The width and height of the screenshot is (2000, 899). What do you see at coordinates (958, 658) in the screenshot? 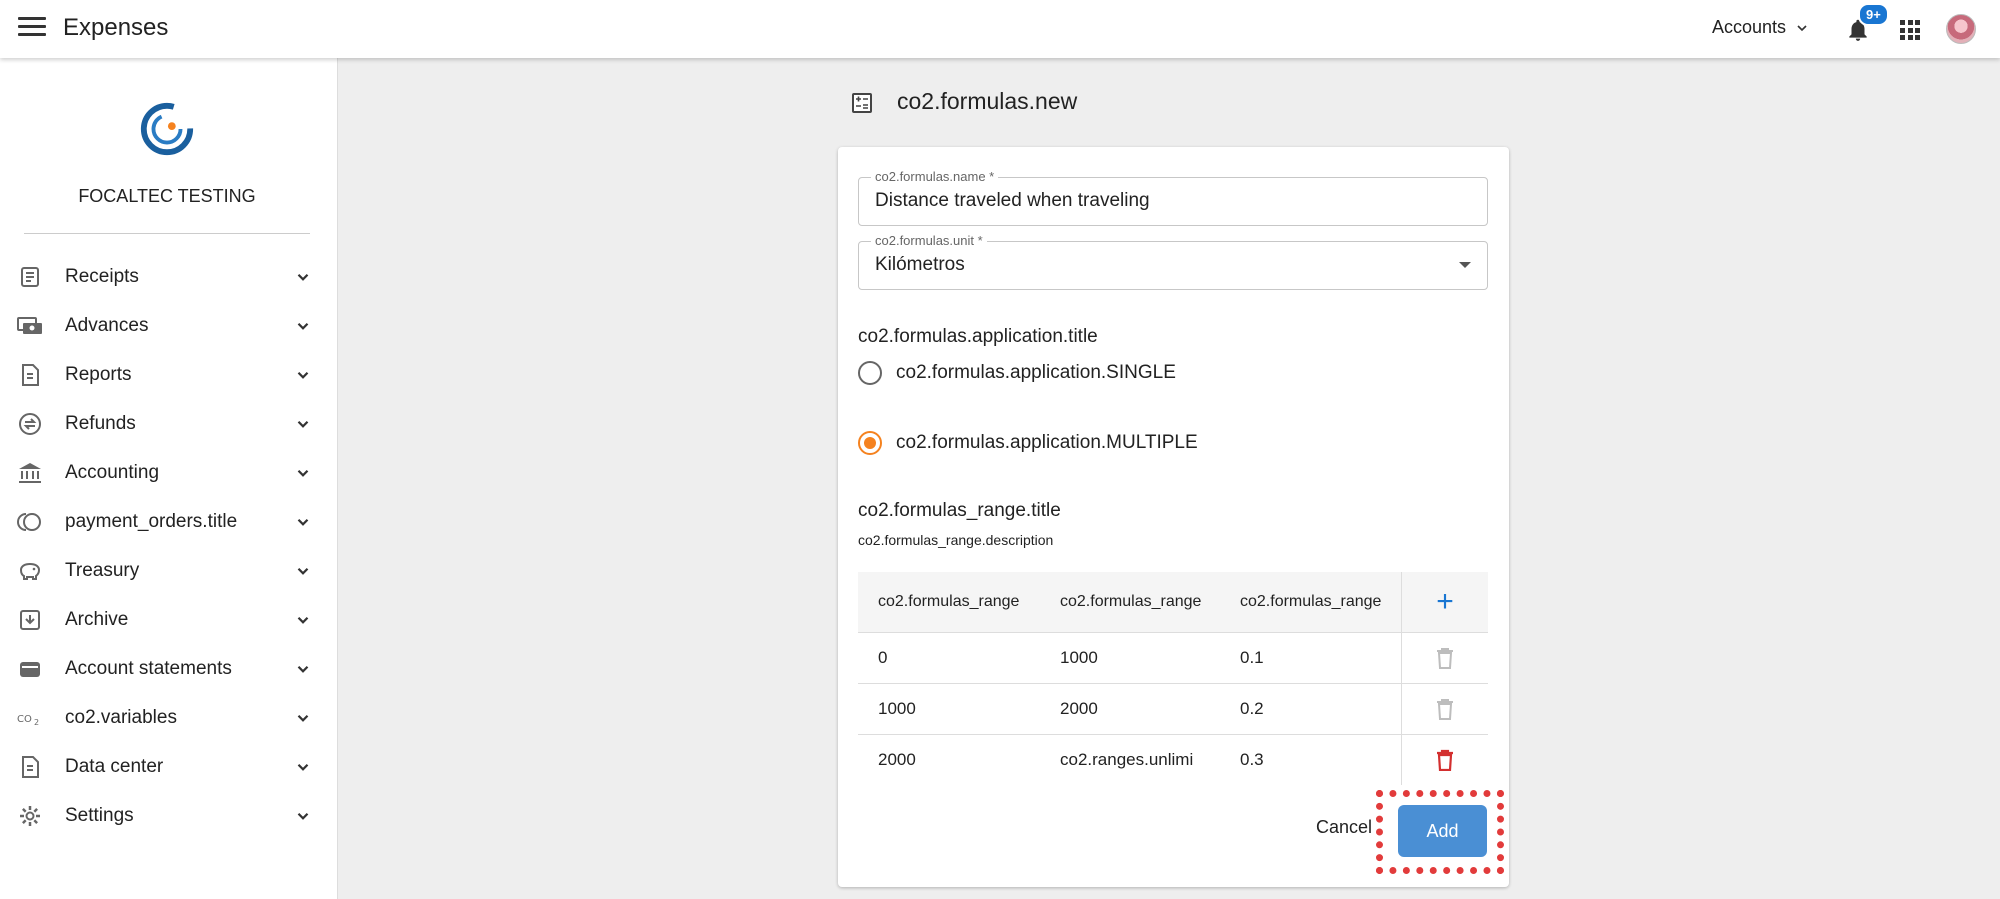
I see `range-from-cell: 0` at bounding box center [958, 658].